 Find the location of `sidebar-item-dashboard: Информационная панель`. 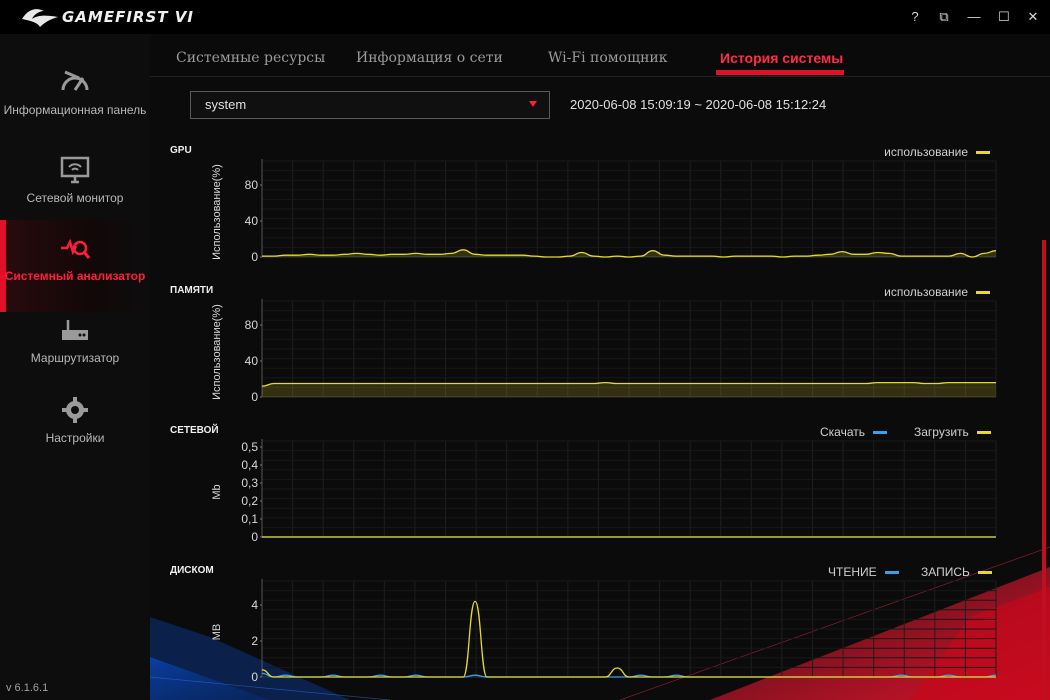

sidebar-item-dashboard: Информационная панель is located at coordinates (75, 93).